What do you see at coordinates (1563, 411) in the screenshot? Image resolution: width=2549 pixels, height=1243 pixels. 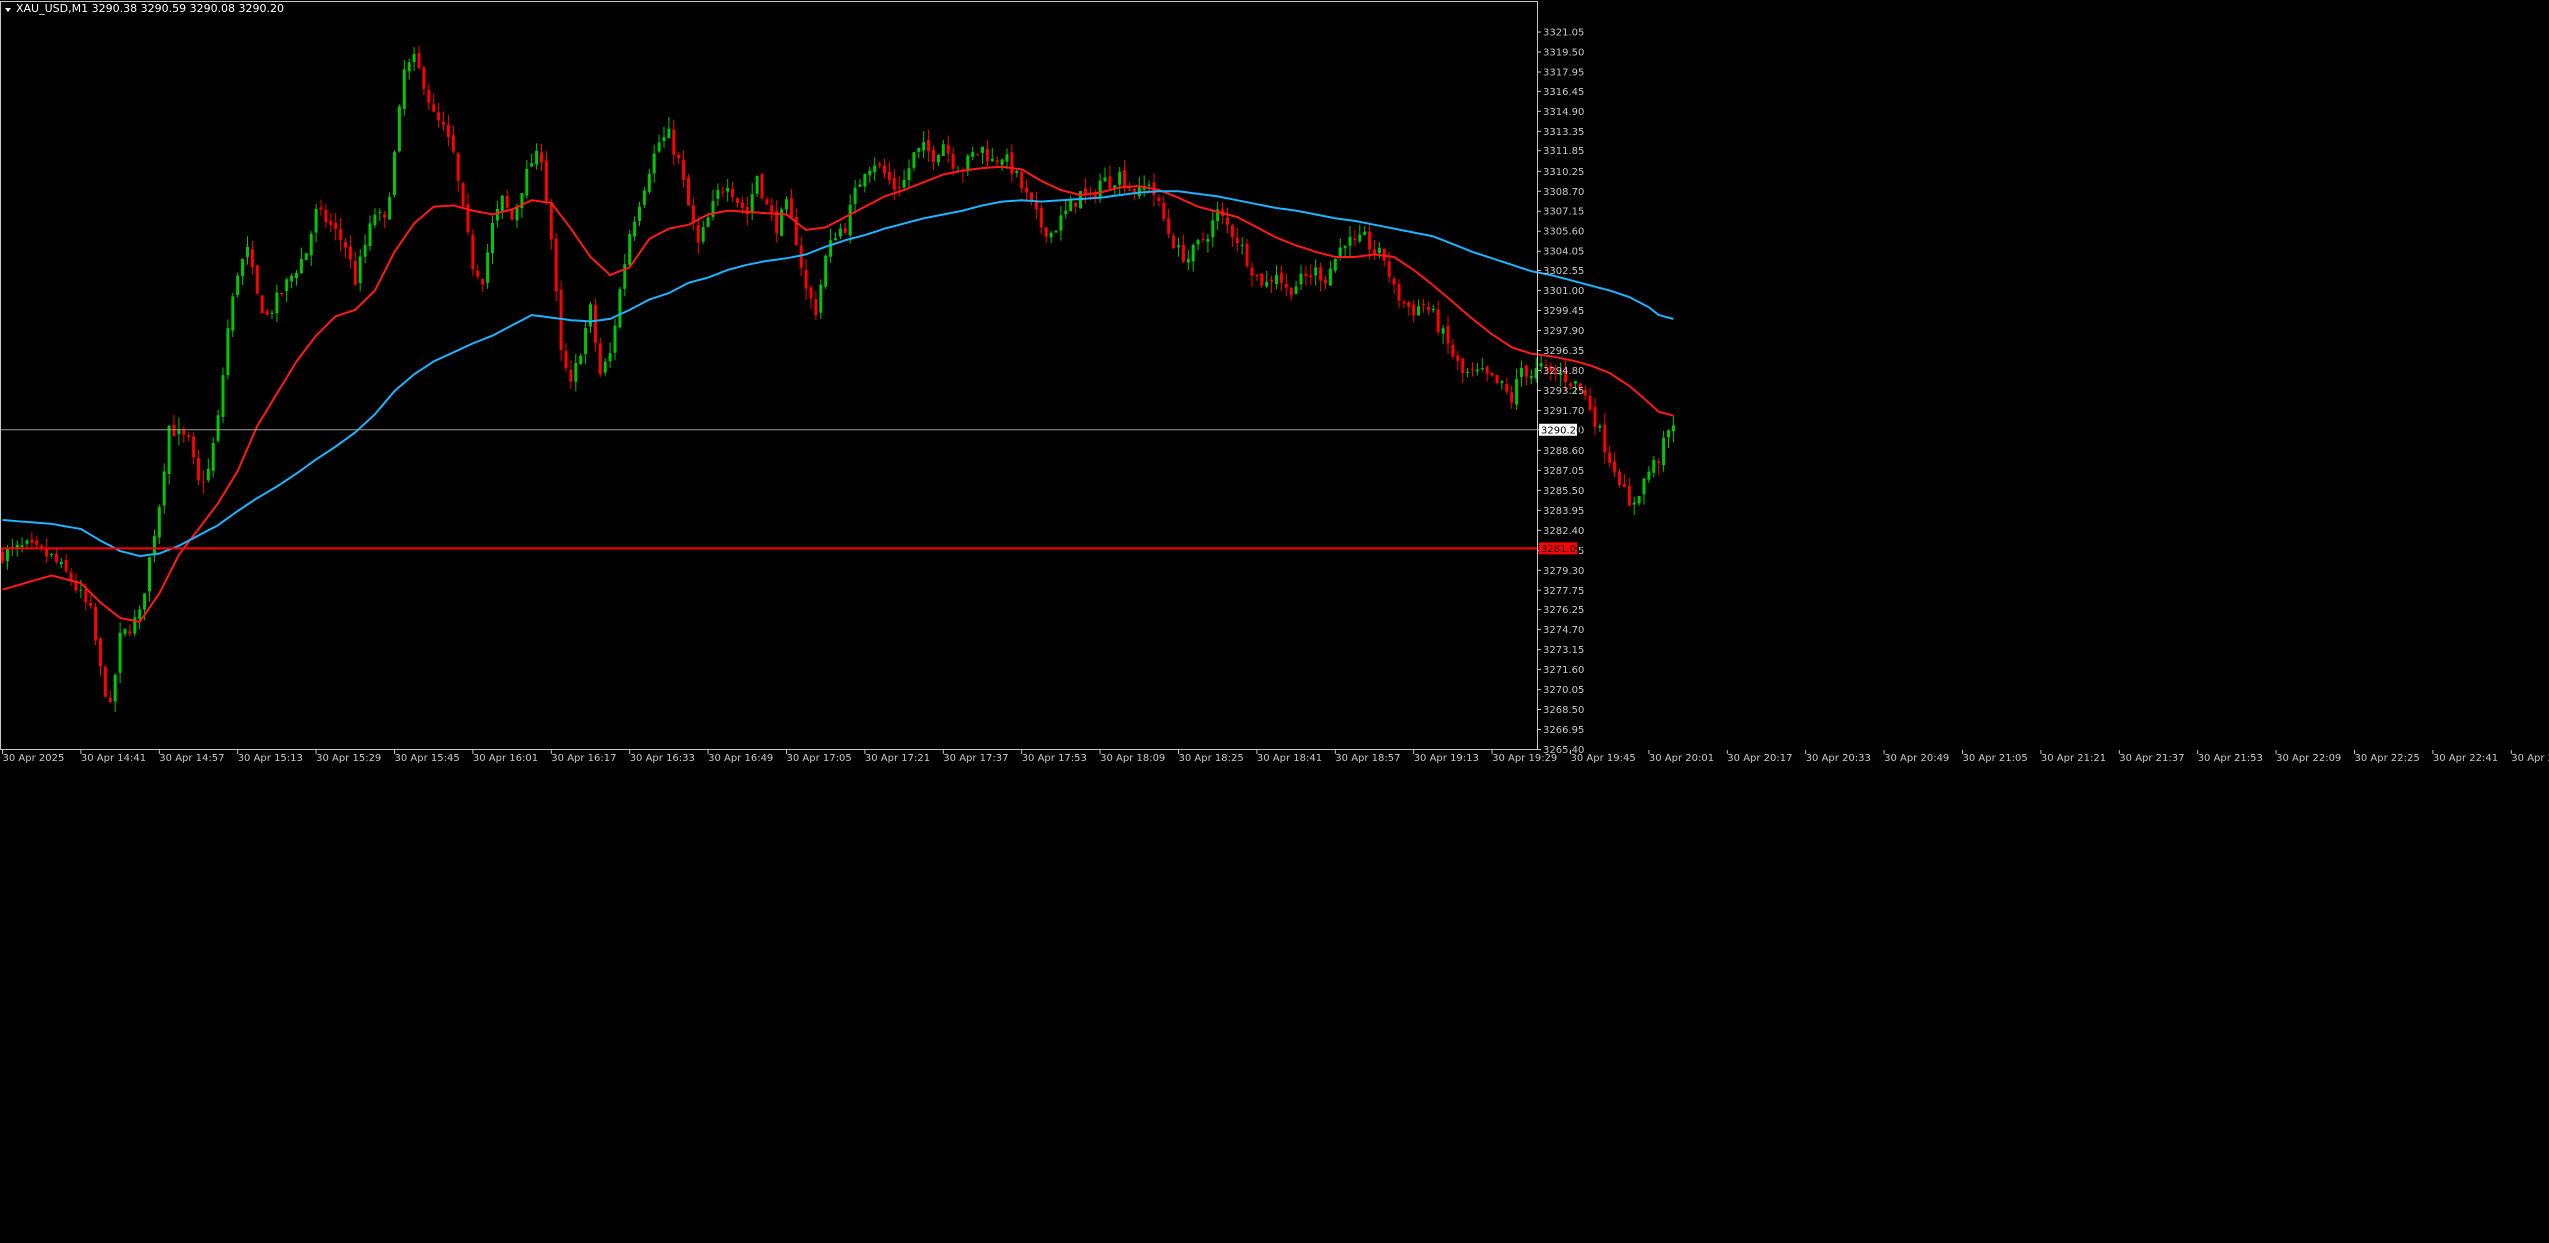 I see `price-tick-label: 3291.70` at bounding box center [1563, 411].